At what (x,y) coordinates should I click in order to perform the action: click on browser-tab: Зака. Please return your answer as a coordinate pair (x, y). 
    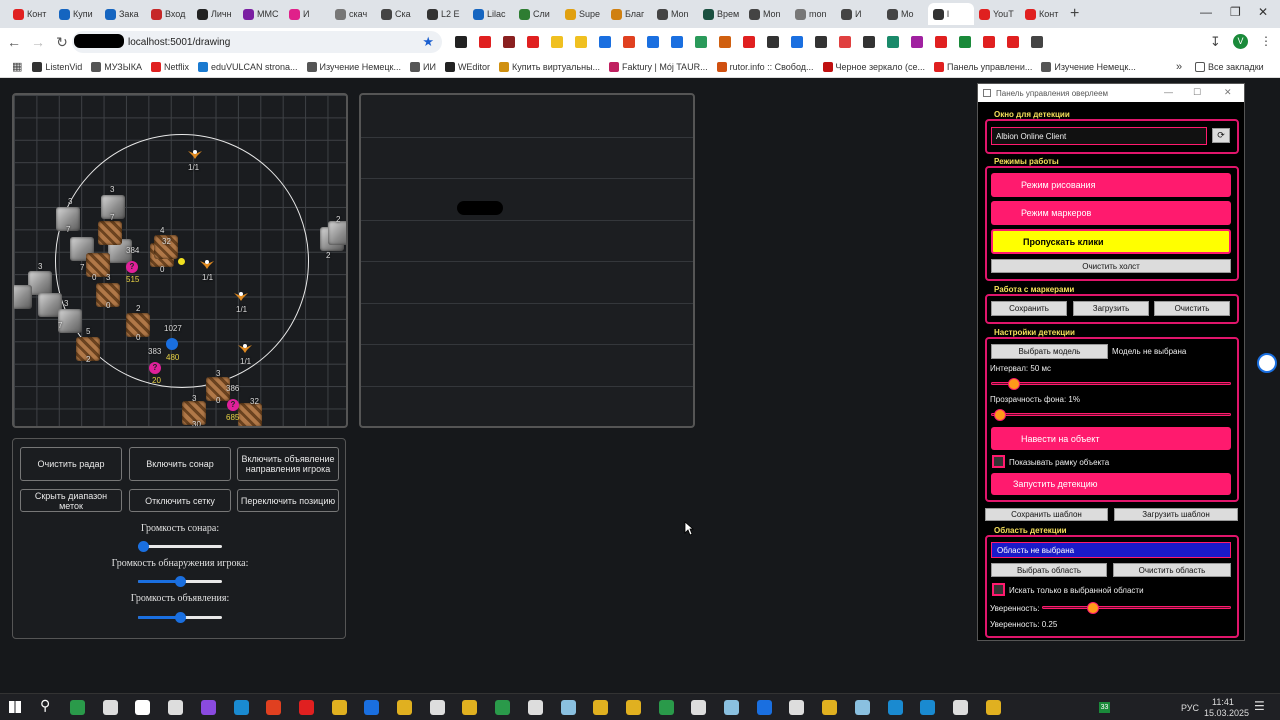
    Looking at the image, I should click on (123, 14).